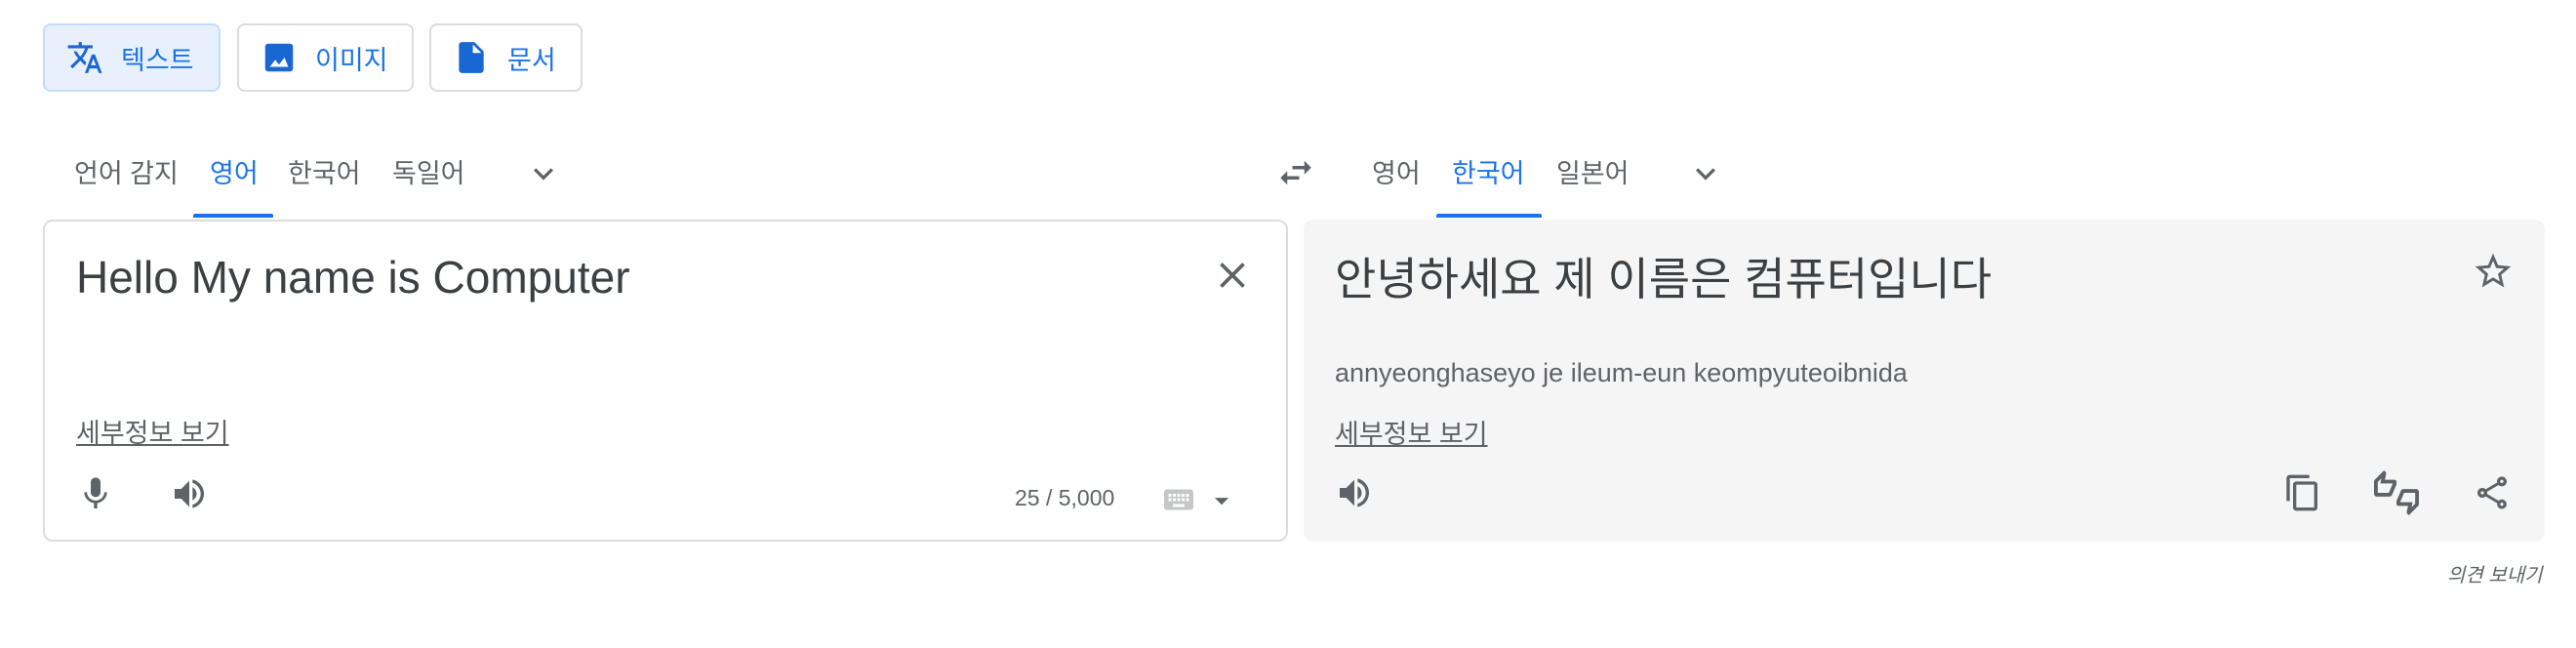 The image size is (2576, 648). What do you see at coordinates (1488, 171) in the screenshot?
I see `target-lang-korean: 한국어` at bounding box center [1488, 171].